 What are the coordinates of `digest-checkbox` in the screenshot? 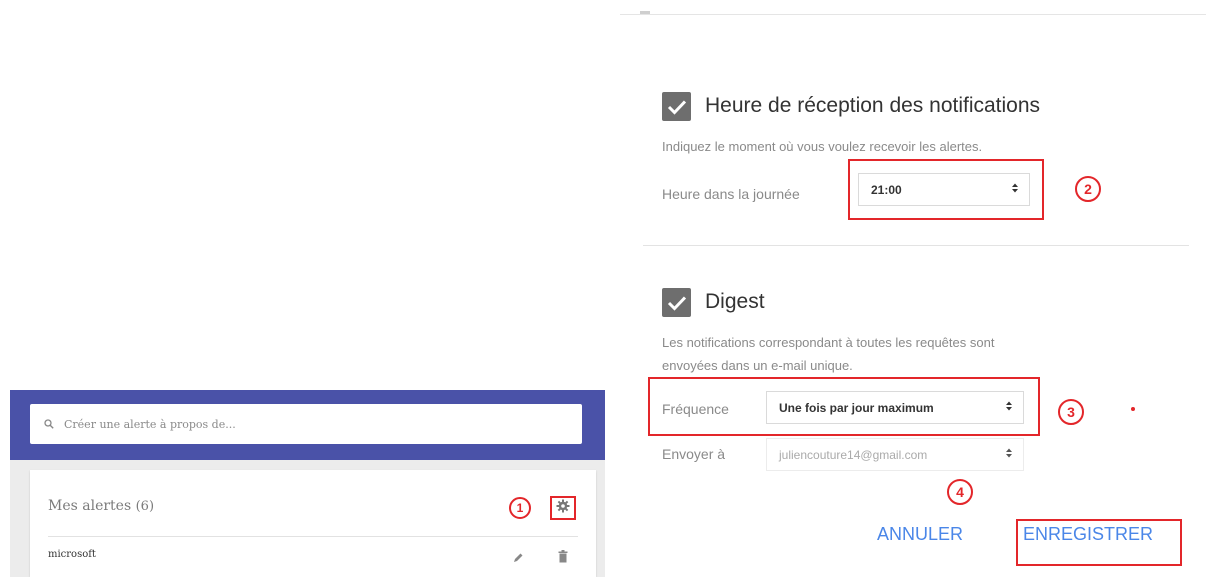 It's located at (676, 302).